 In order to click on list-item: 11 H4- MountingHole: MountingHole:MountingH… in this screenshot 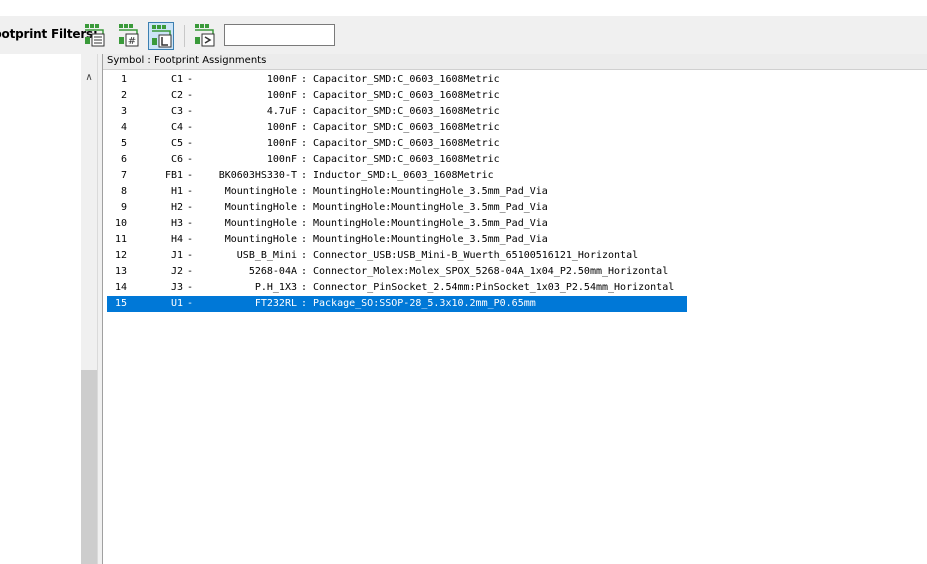, I will do `click(397, 240)`.